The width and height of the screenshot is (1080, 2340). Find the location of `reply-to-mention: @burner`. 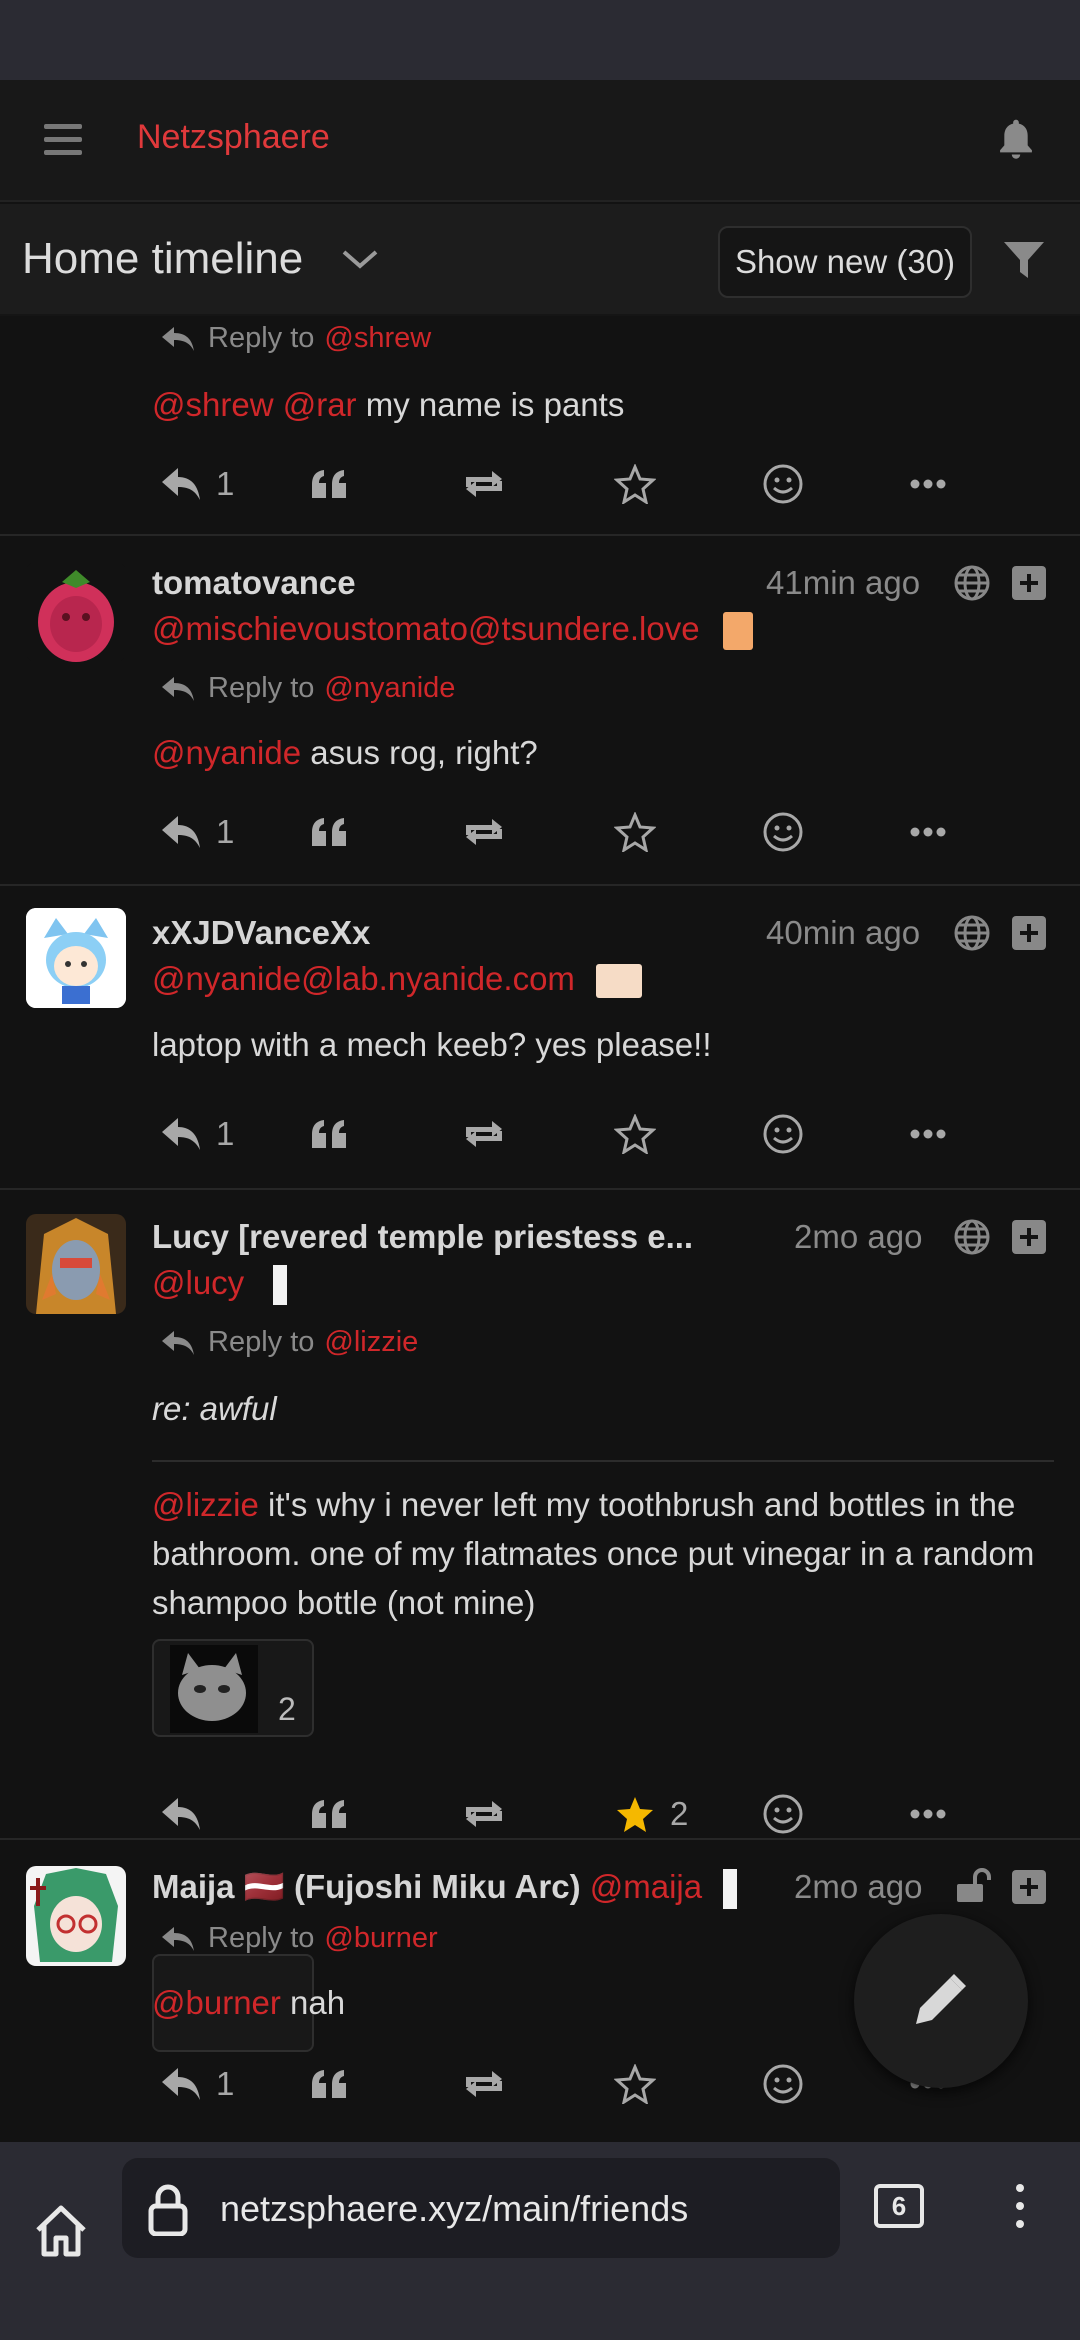

reply-to-mention: @burner is located at coordinates (380, 1938).